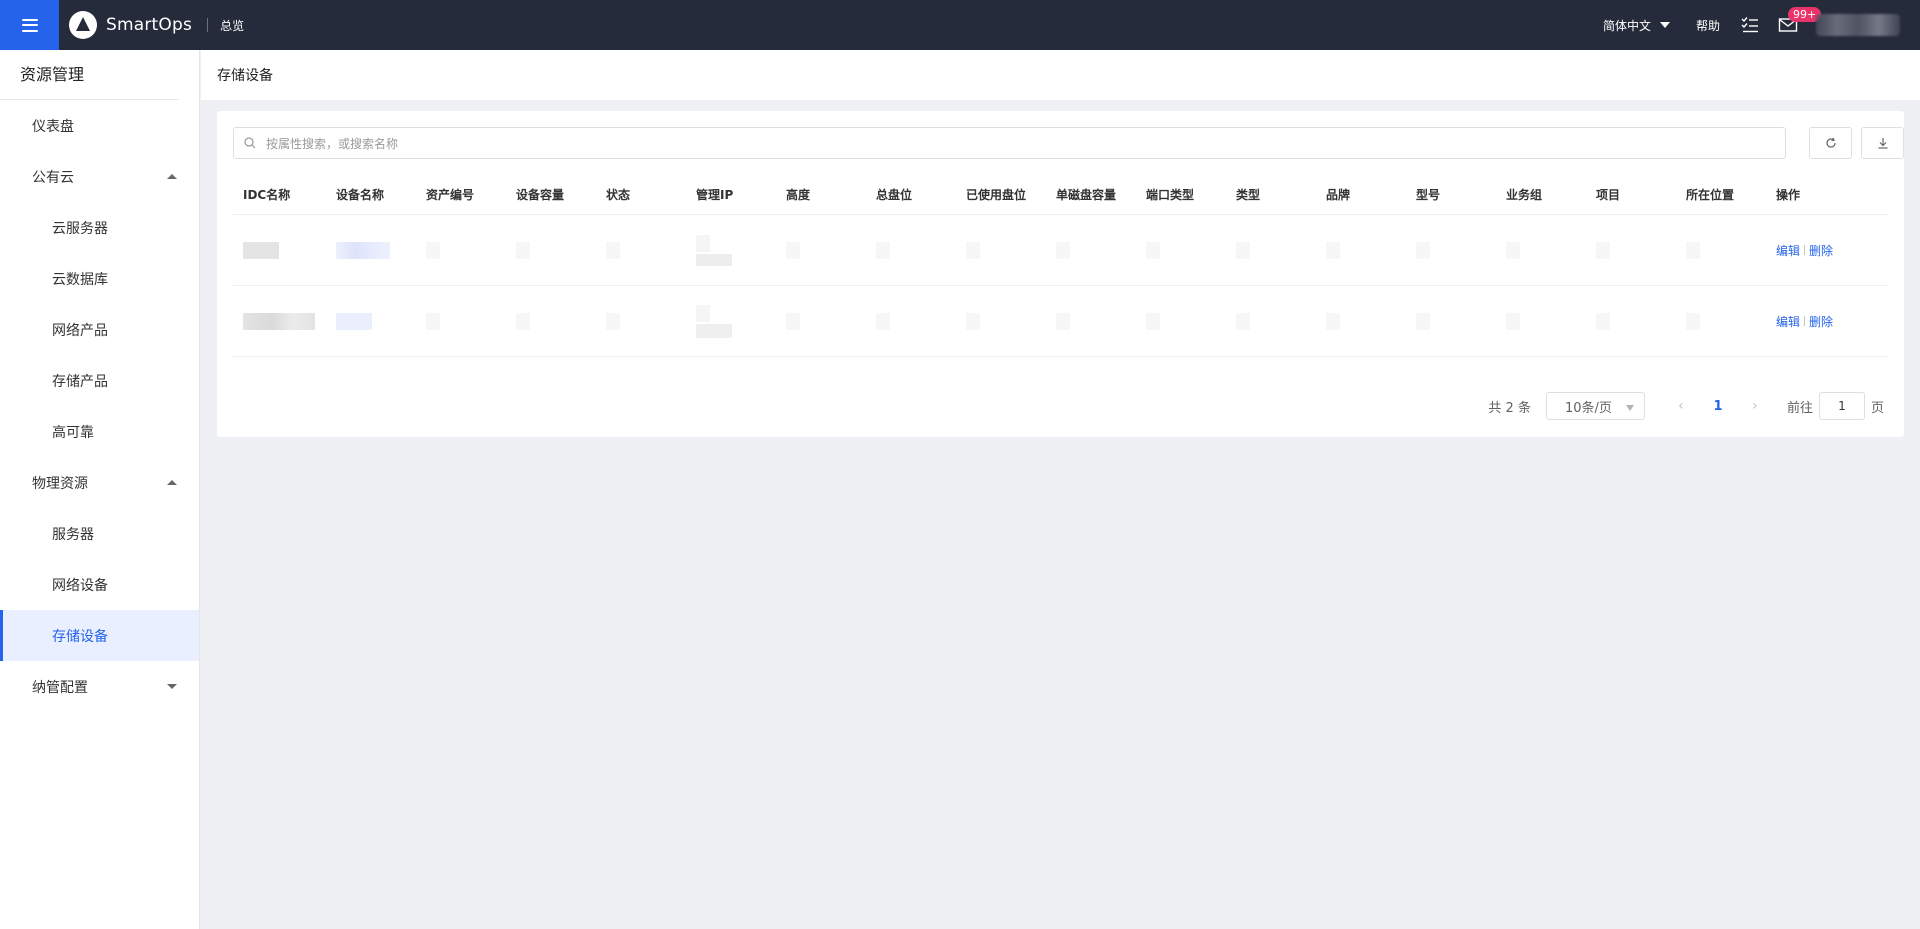 This screenshot has height=929, width=1920. Describe the element at coordinates (29, 25) in the screenshot. I see `menu-toggle-button` at that location.